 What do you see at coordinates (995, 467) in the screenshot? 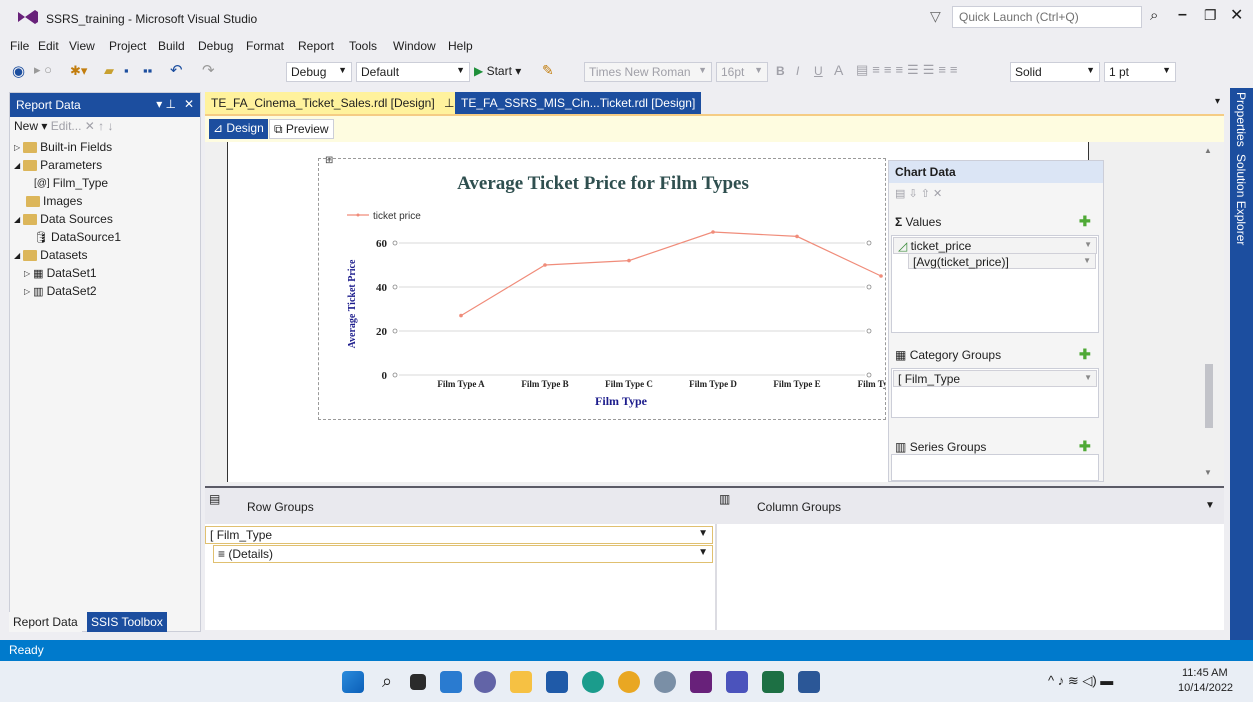
I see `series-box` at bounding box center [995, 467].